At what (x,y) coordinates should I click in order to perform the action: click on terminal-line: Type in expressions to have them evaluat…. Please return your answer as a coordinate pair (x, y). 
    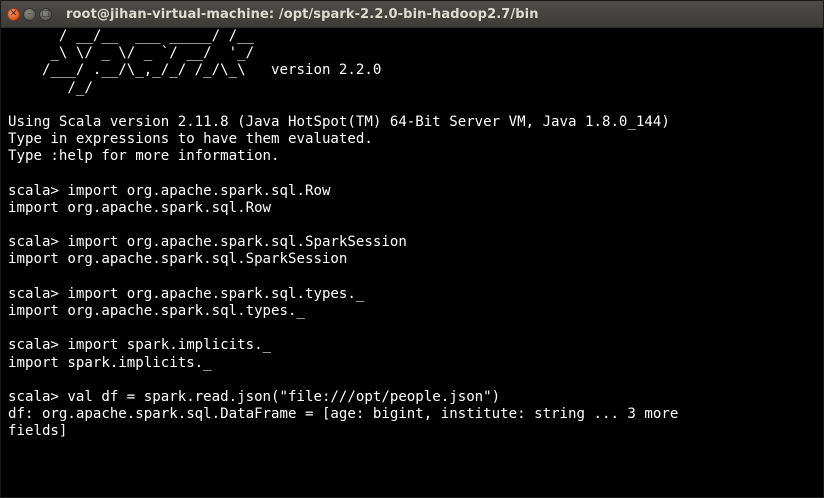
    Looking at the image, I should click on (190, 139).